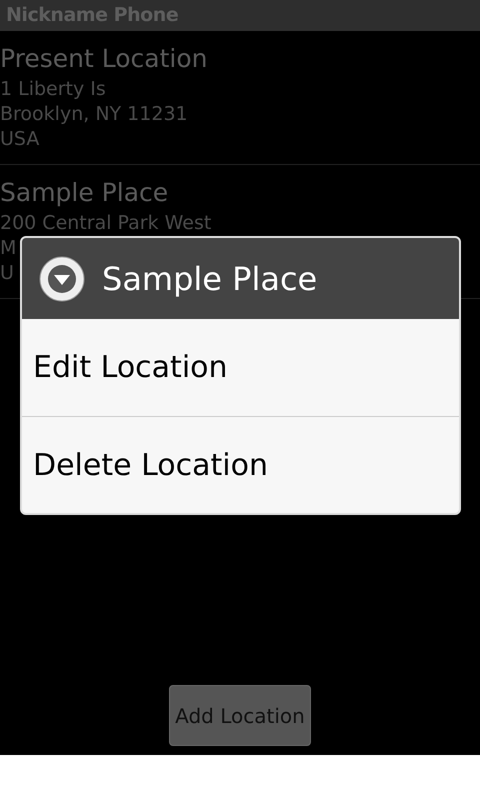  I want to click on address-line: U, so click(7, 273).